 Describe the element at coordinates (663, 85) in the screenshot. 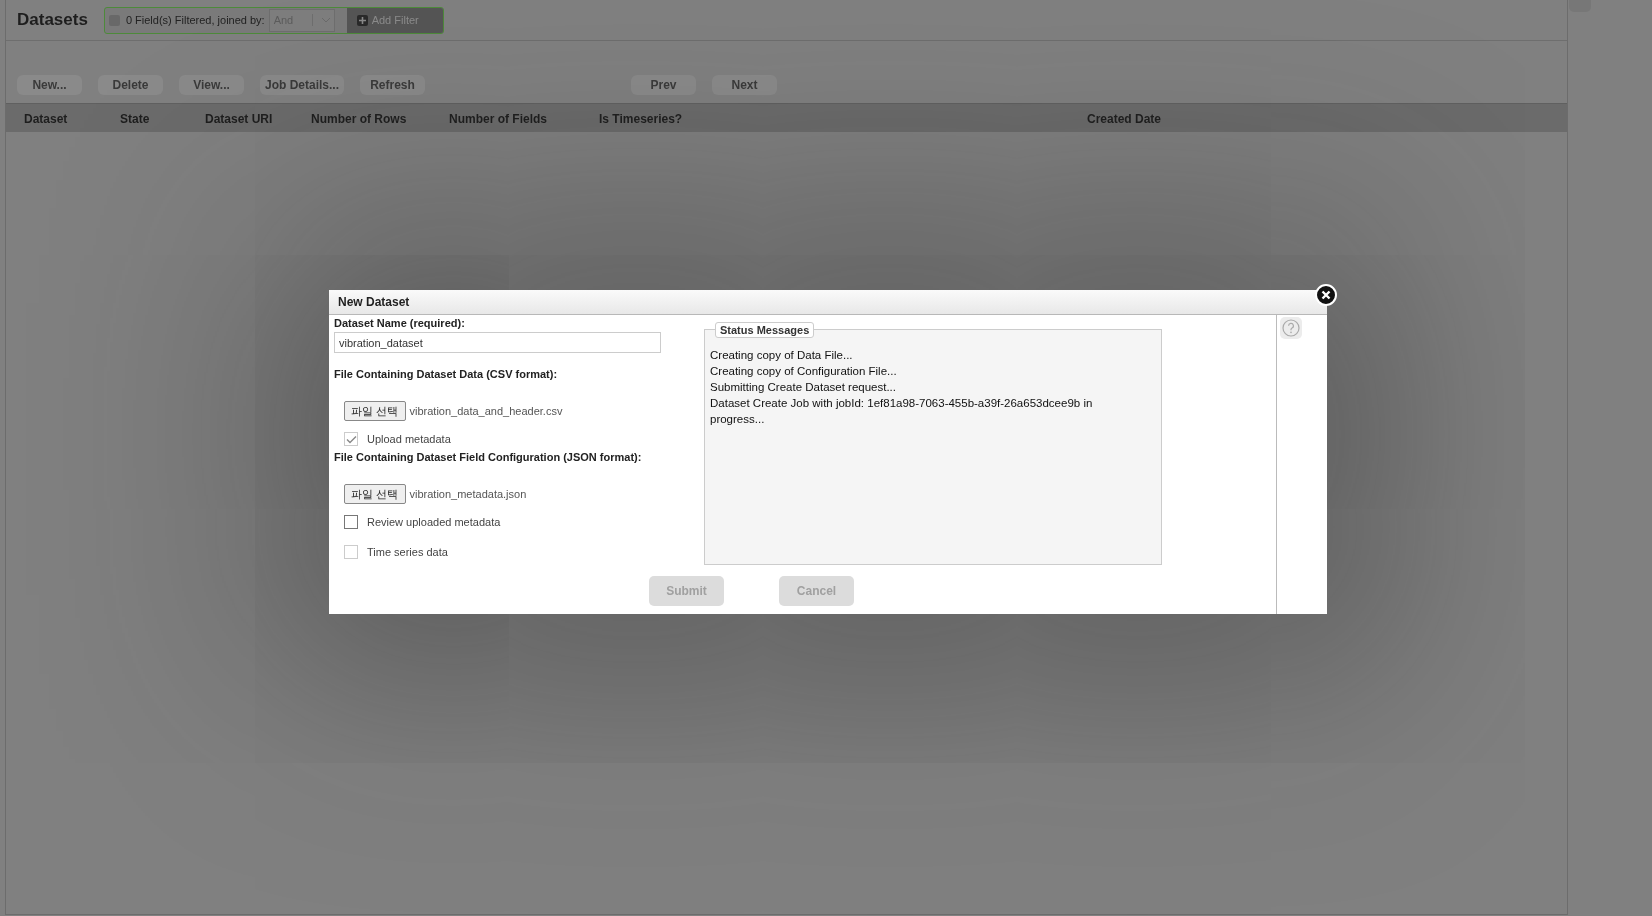

I see `pager-button: Prev` at that location.